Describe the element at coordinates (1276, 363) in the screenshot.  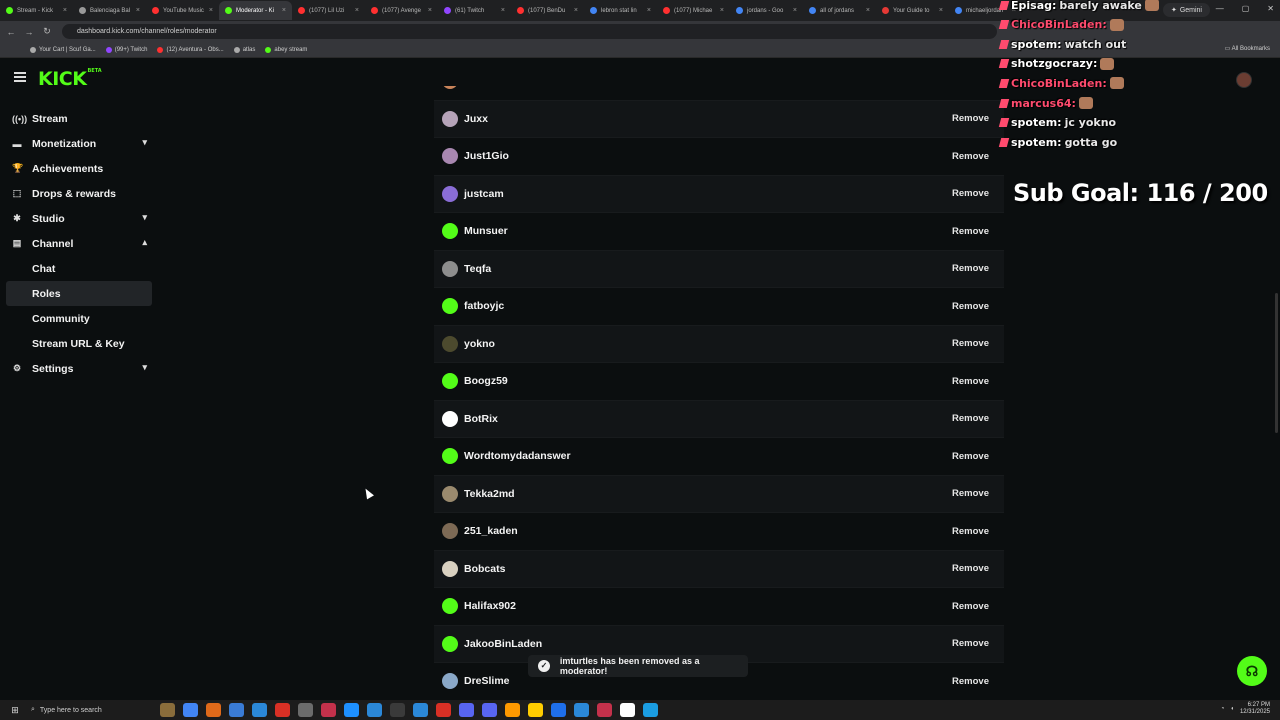
I see `page-scrollbar` at that location.